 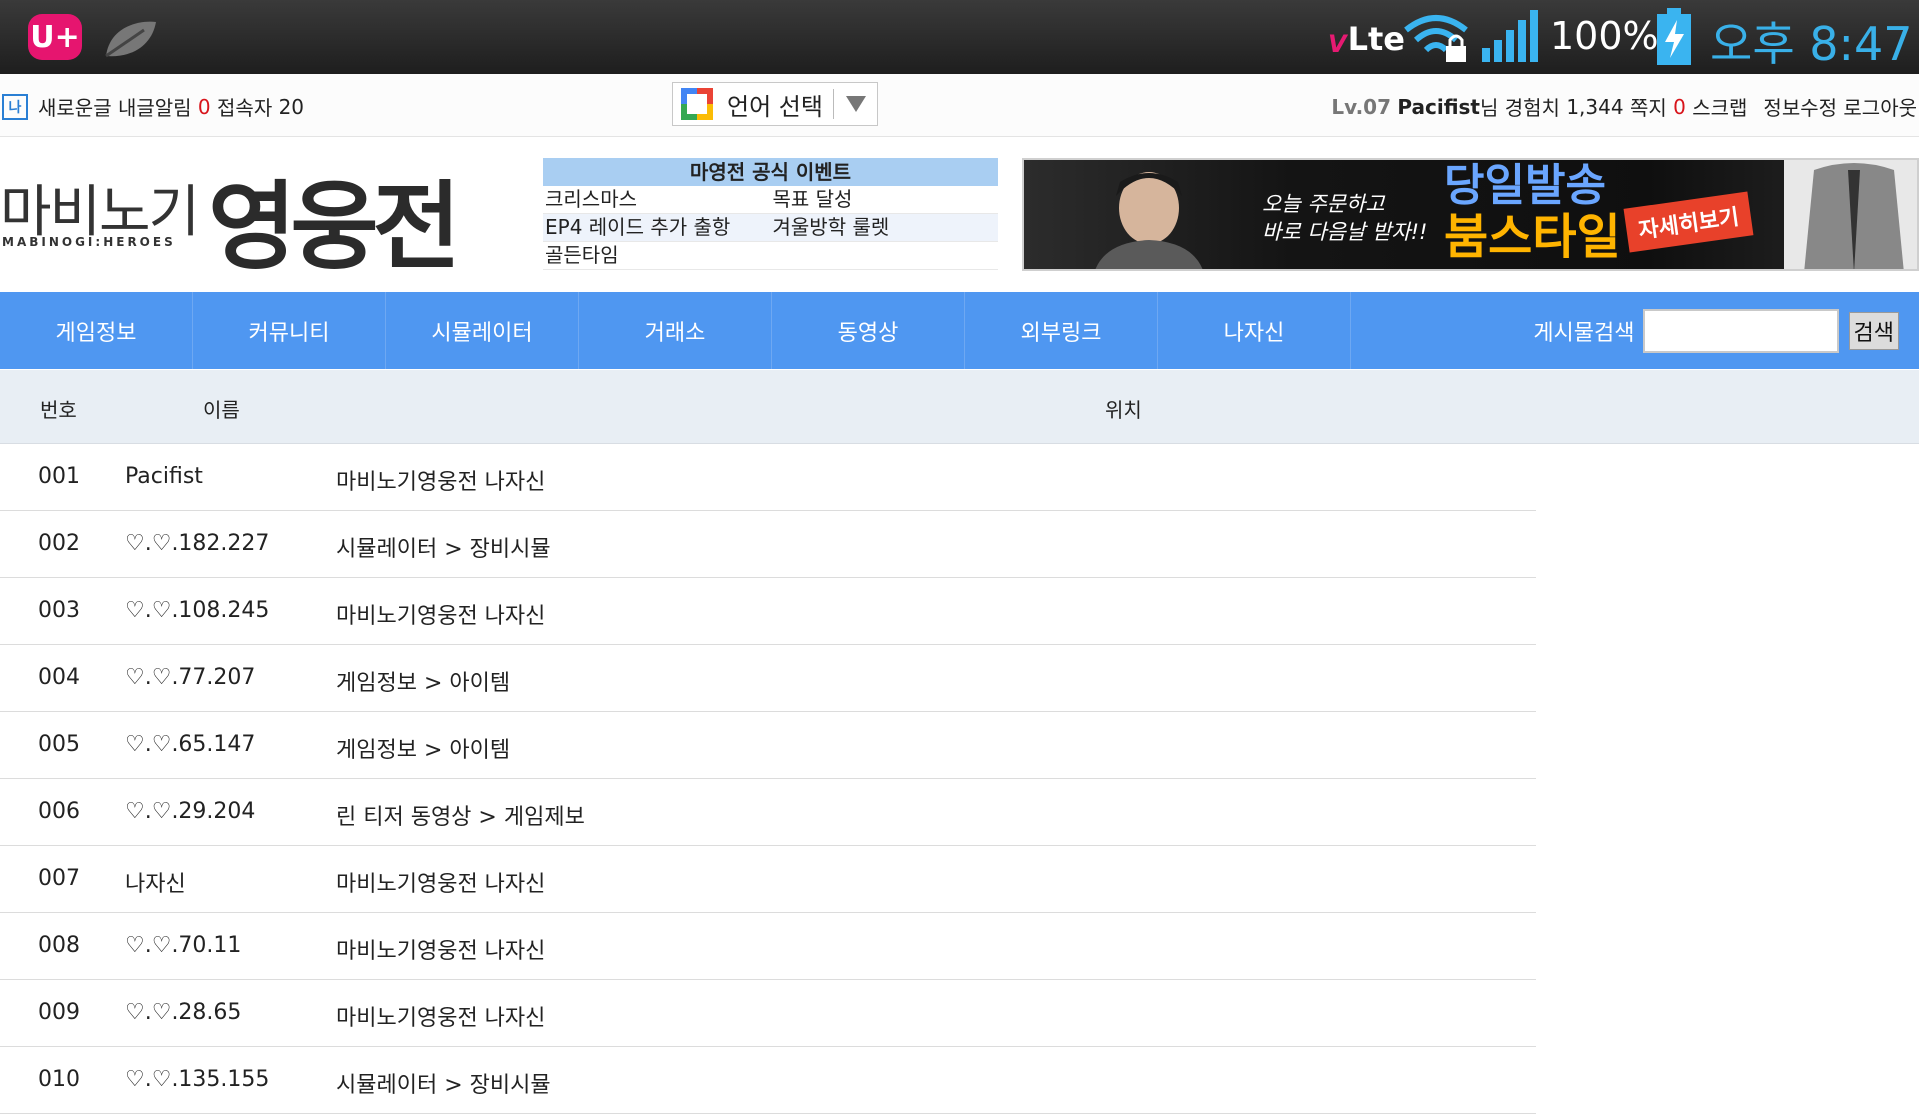 What do you see at coordinates (1520, 108) in the screenshot?
I see `exp-label: 님 경험치` at bounding box center [1520, 108].